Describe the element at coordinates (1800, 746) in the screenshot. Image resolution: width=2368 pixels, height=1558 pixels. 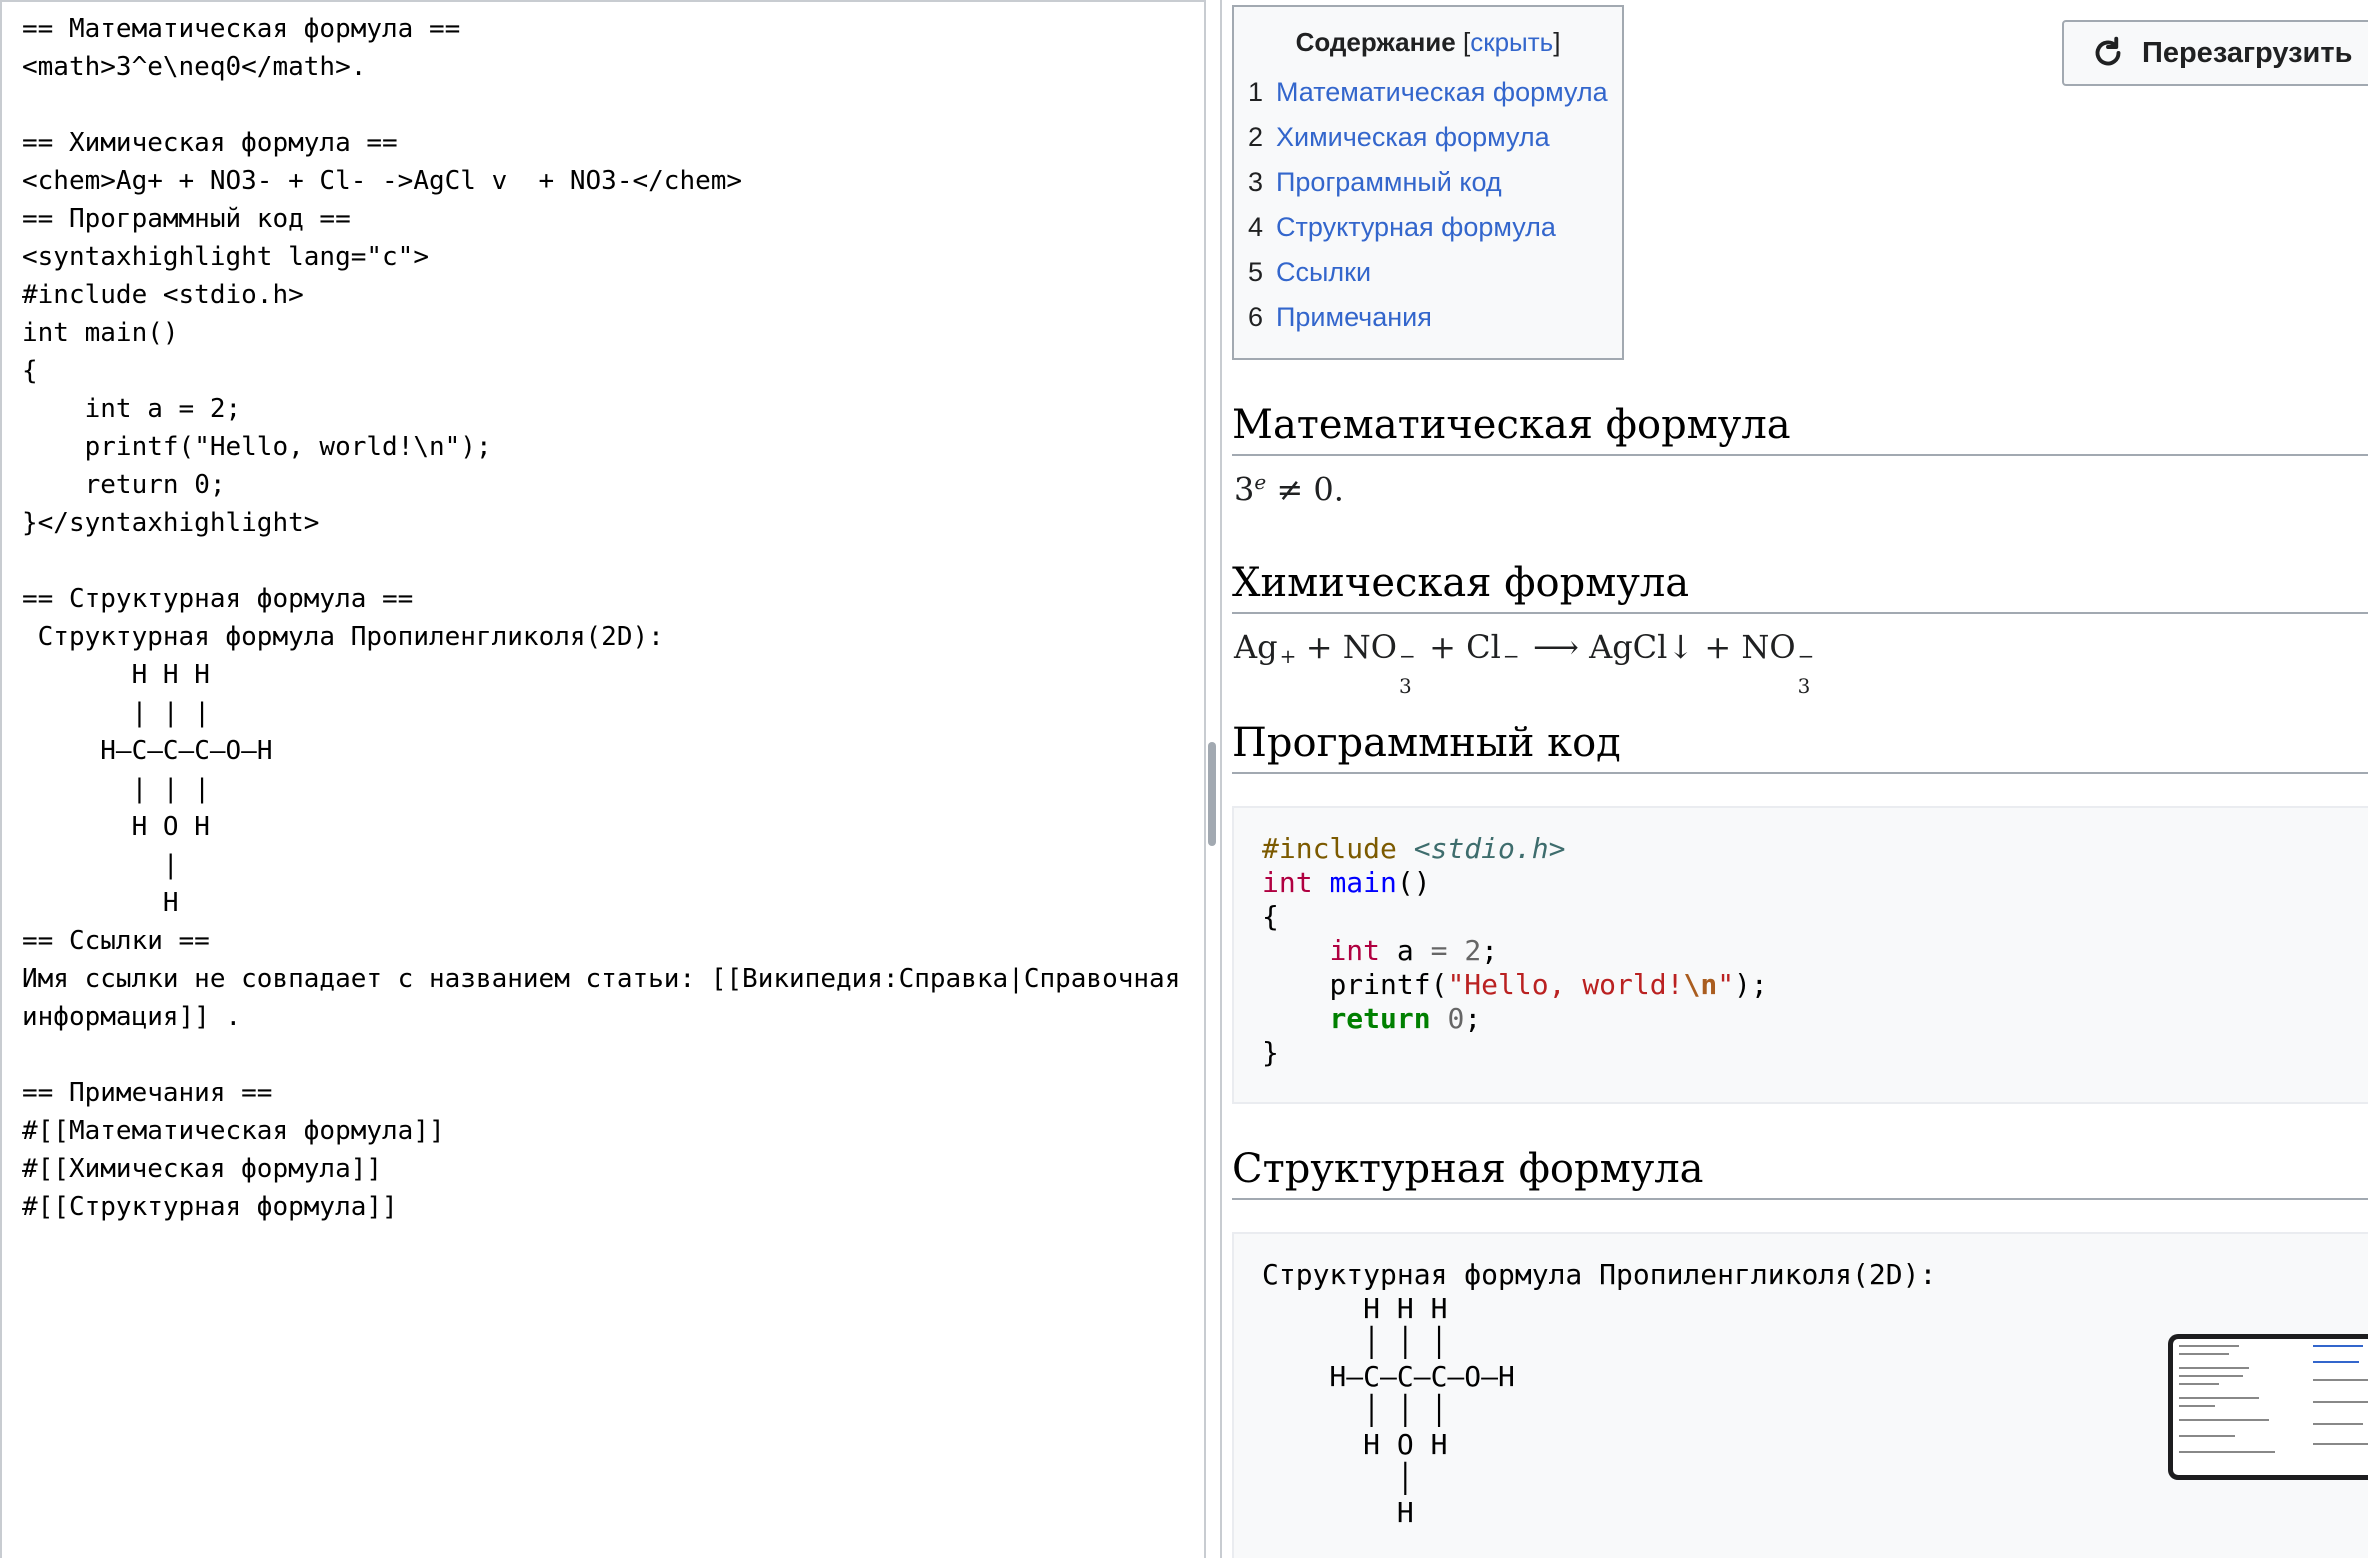
I see `heading-code: Программный код` at that location.